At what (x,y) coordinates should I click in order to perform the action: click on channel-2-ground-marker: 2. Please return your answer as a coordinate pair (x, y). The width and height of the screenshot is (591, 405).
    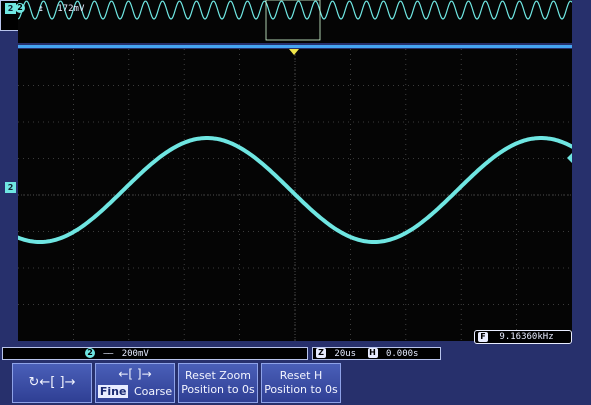
    Looking at the image, I should click on (10, 187).